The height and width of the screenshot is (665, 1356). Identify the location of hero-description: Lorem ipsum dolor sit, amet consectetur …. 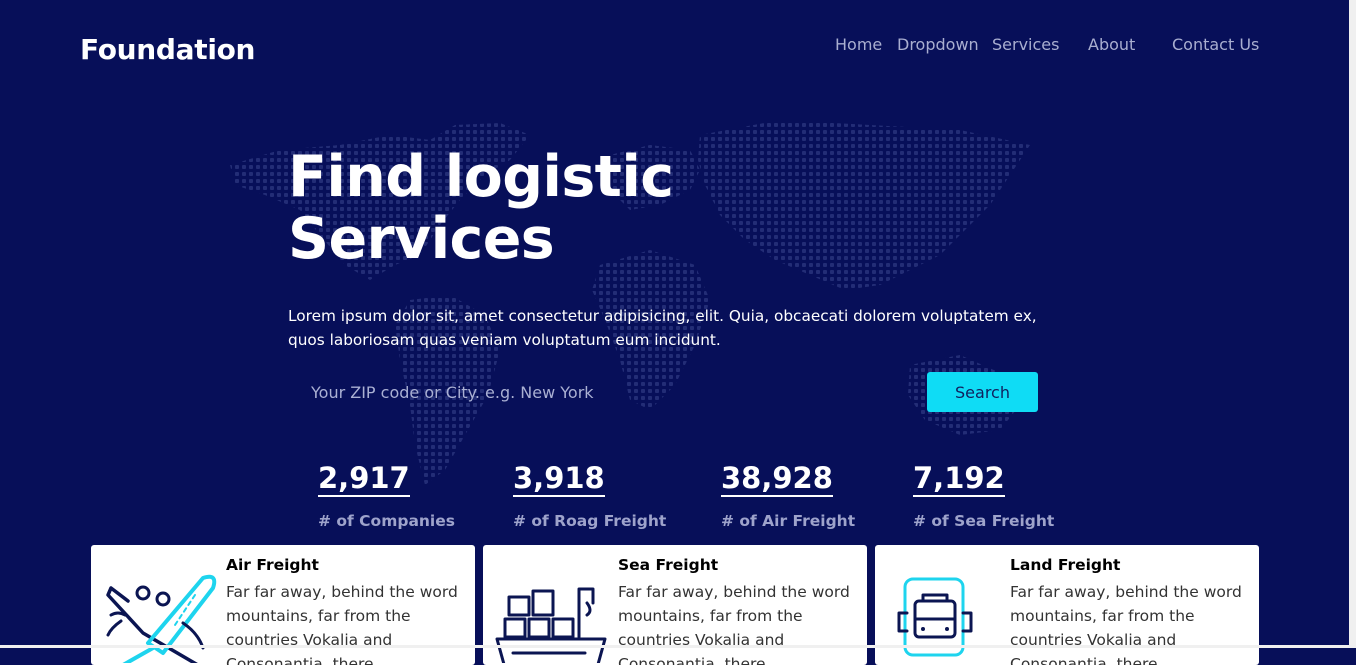
(662, 328).